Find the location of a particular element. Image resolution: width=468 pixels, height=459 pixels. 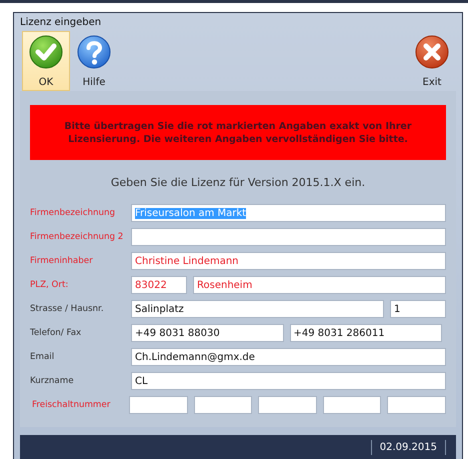

input-field: Christine Lindemann is located at coordinates (288, 261).